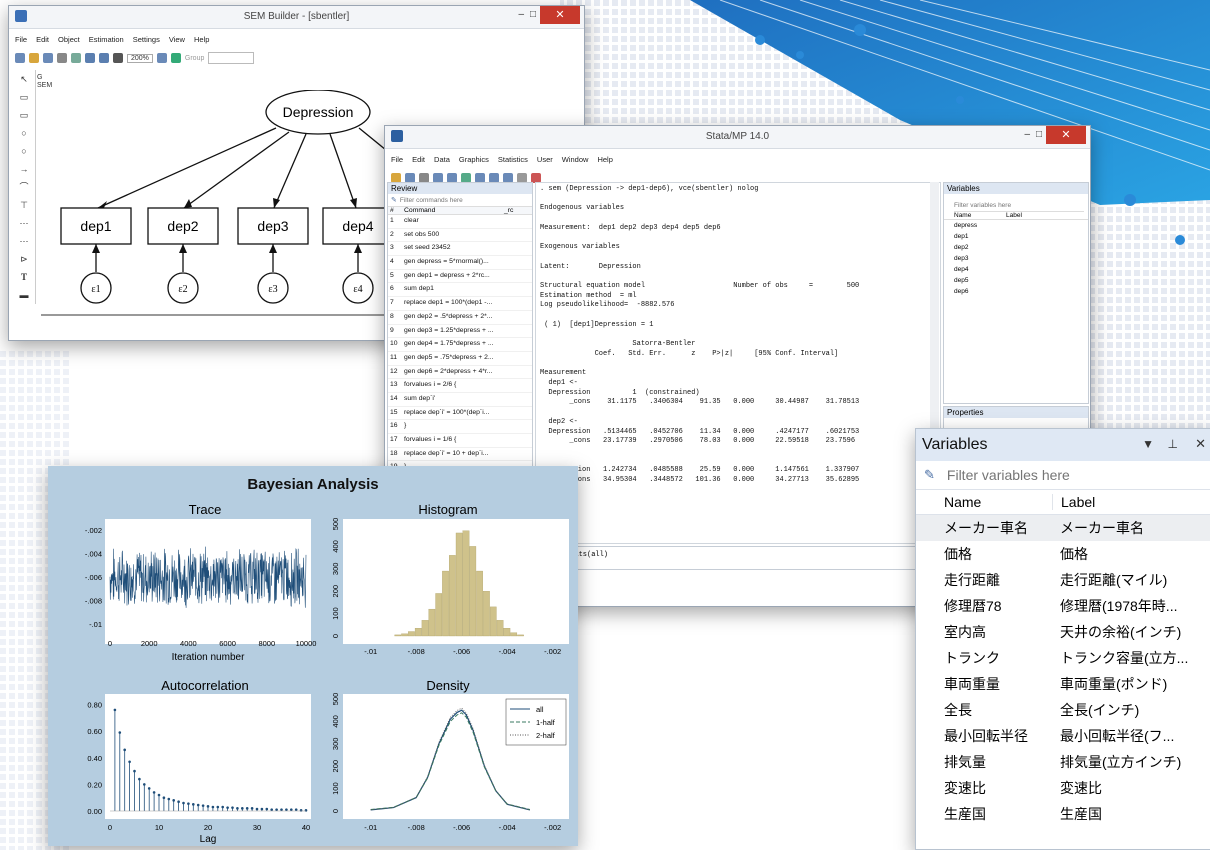 The height and width of the screenshot is (850, 1210). Describe the element at coordinates (460, 400) in the screenshot. I see `review-row: 14 sum dep`i'` at that location.